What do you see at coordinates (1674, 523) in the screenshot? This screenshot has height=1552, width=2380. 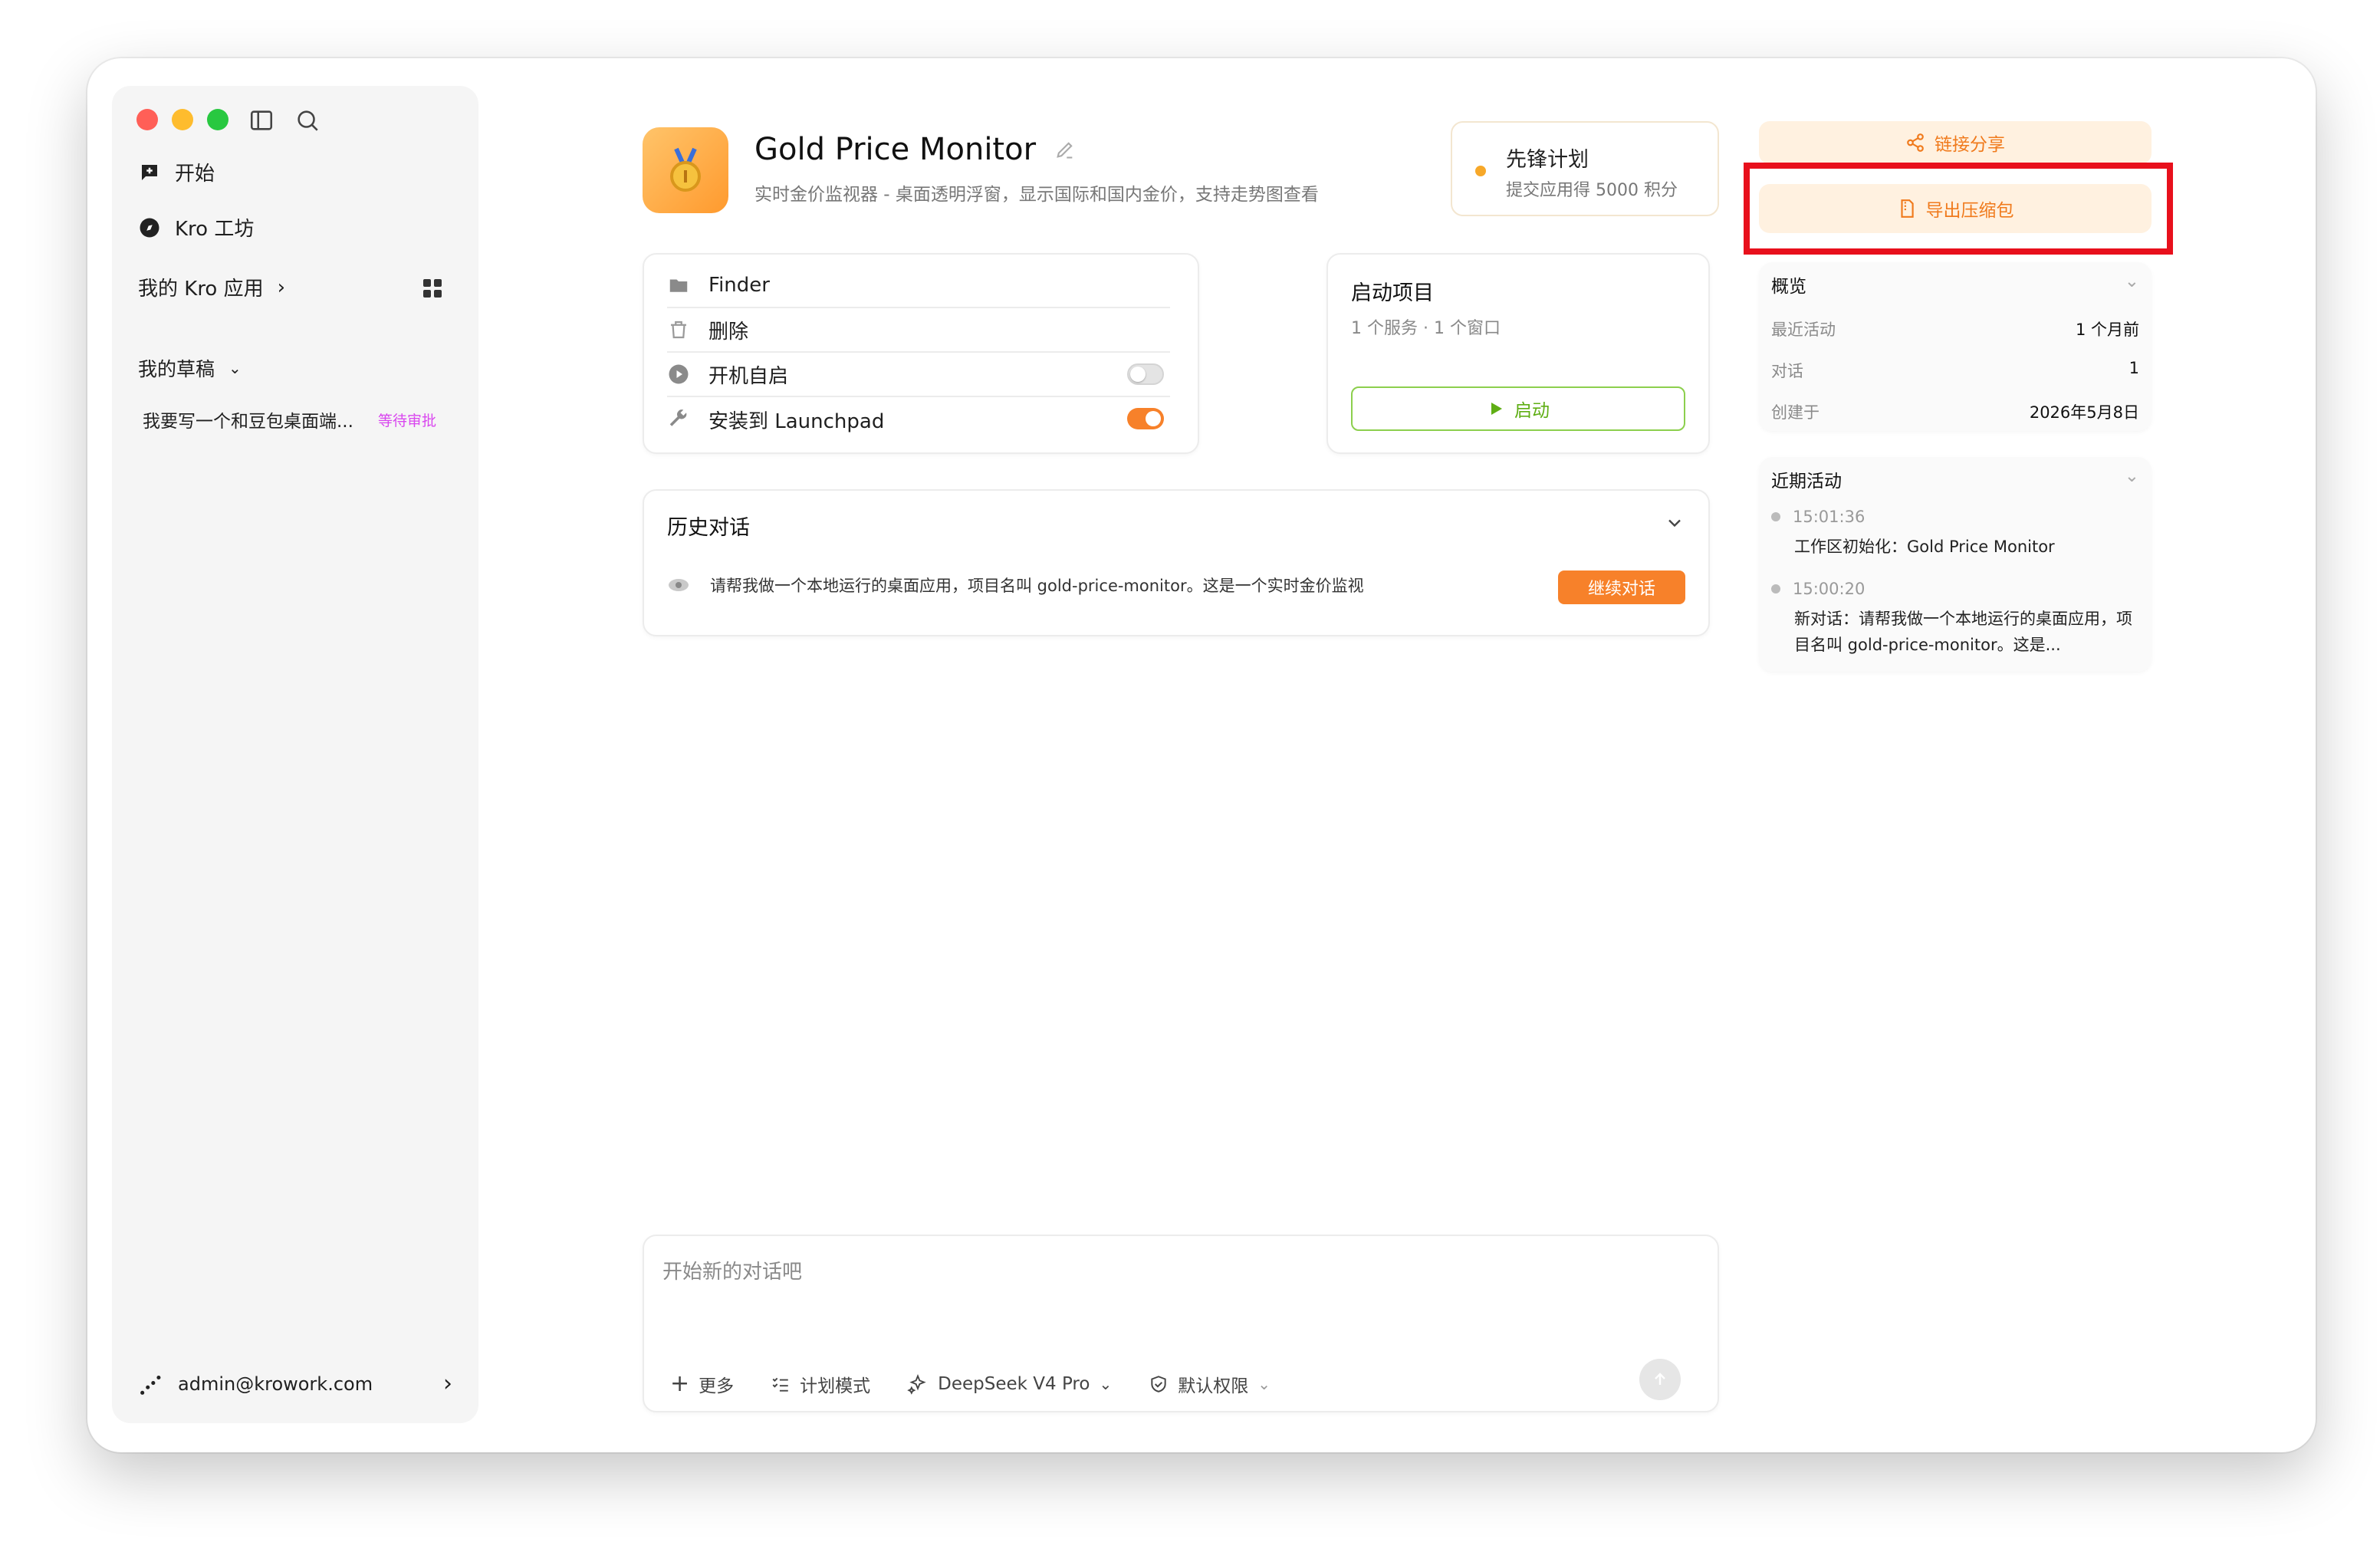 I see `chevron-down-icon` at bounding box center [1674, 523].